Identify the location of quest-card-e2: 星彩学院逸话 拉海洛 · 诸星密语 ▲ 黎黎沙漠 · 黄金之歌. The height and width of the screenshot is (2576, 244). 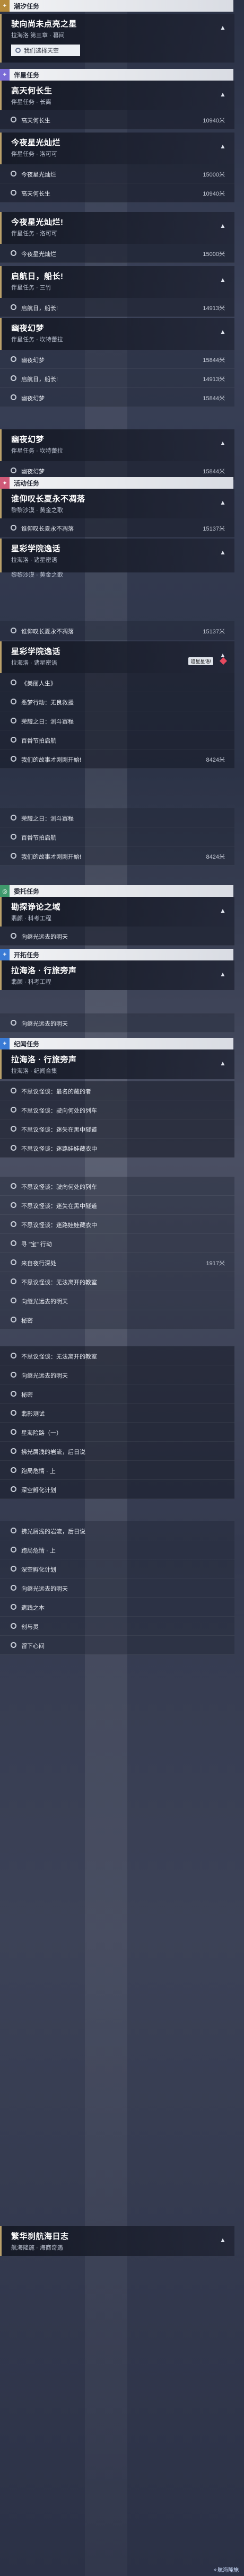
(117, 558).